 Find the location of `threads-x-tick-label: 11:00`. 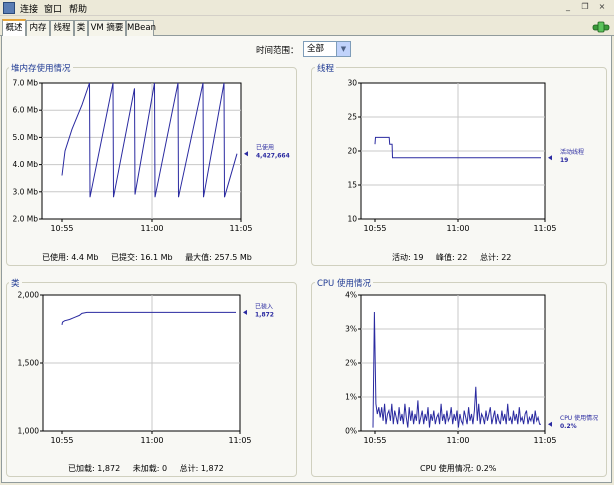

threads-x-tick-label: 11:00 is located at coordinates (457, 228).